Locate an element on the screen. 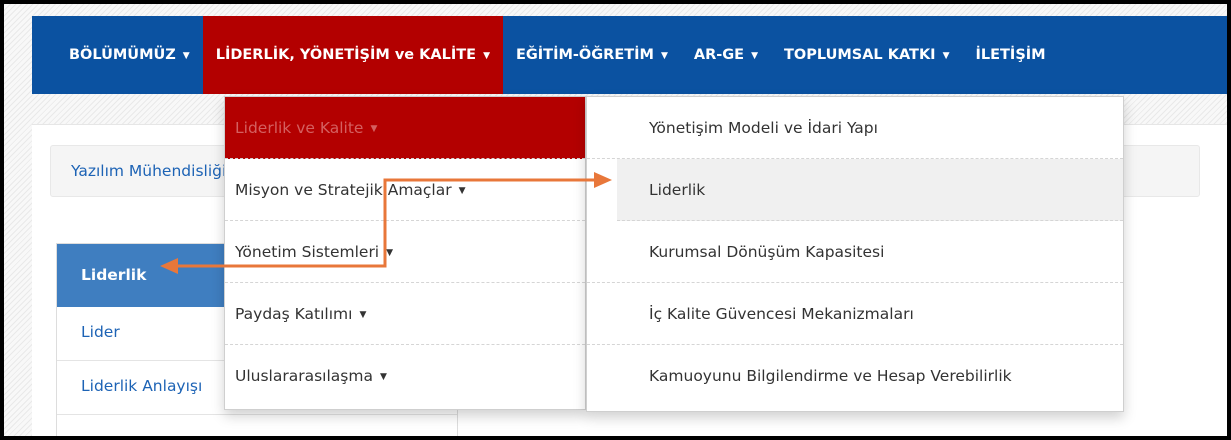  menu-item-paydas-katilimi: Paydaş Katılımı ▼ is located at coordinates (405, 314).